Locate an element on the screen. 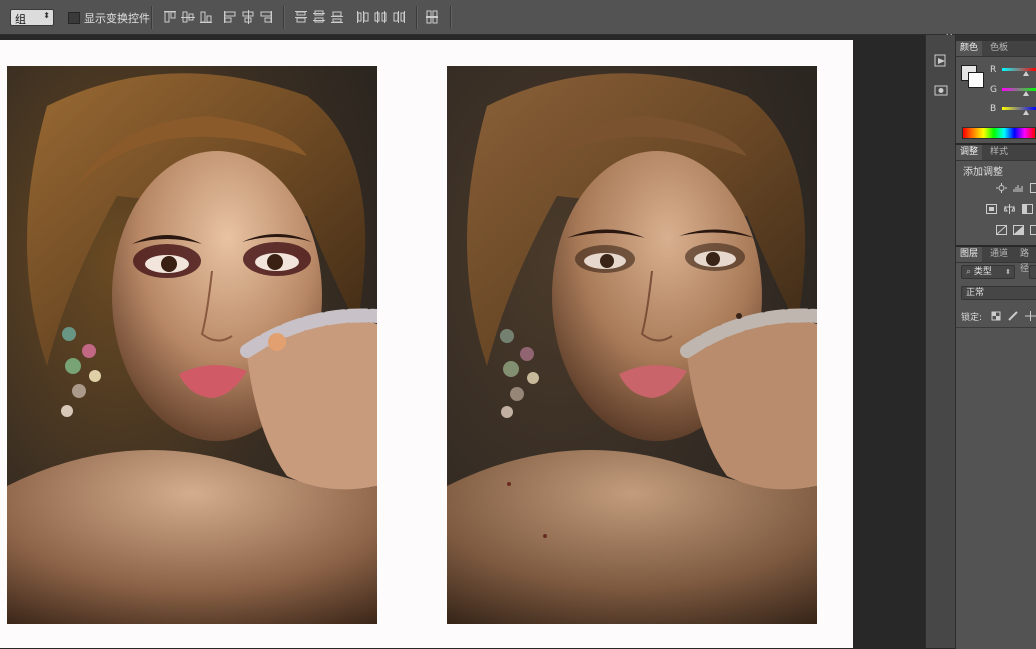  adjustments-panel: 调整 样式 添加调整 is located at coordinates (996, 195).